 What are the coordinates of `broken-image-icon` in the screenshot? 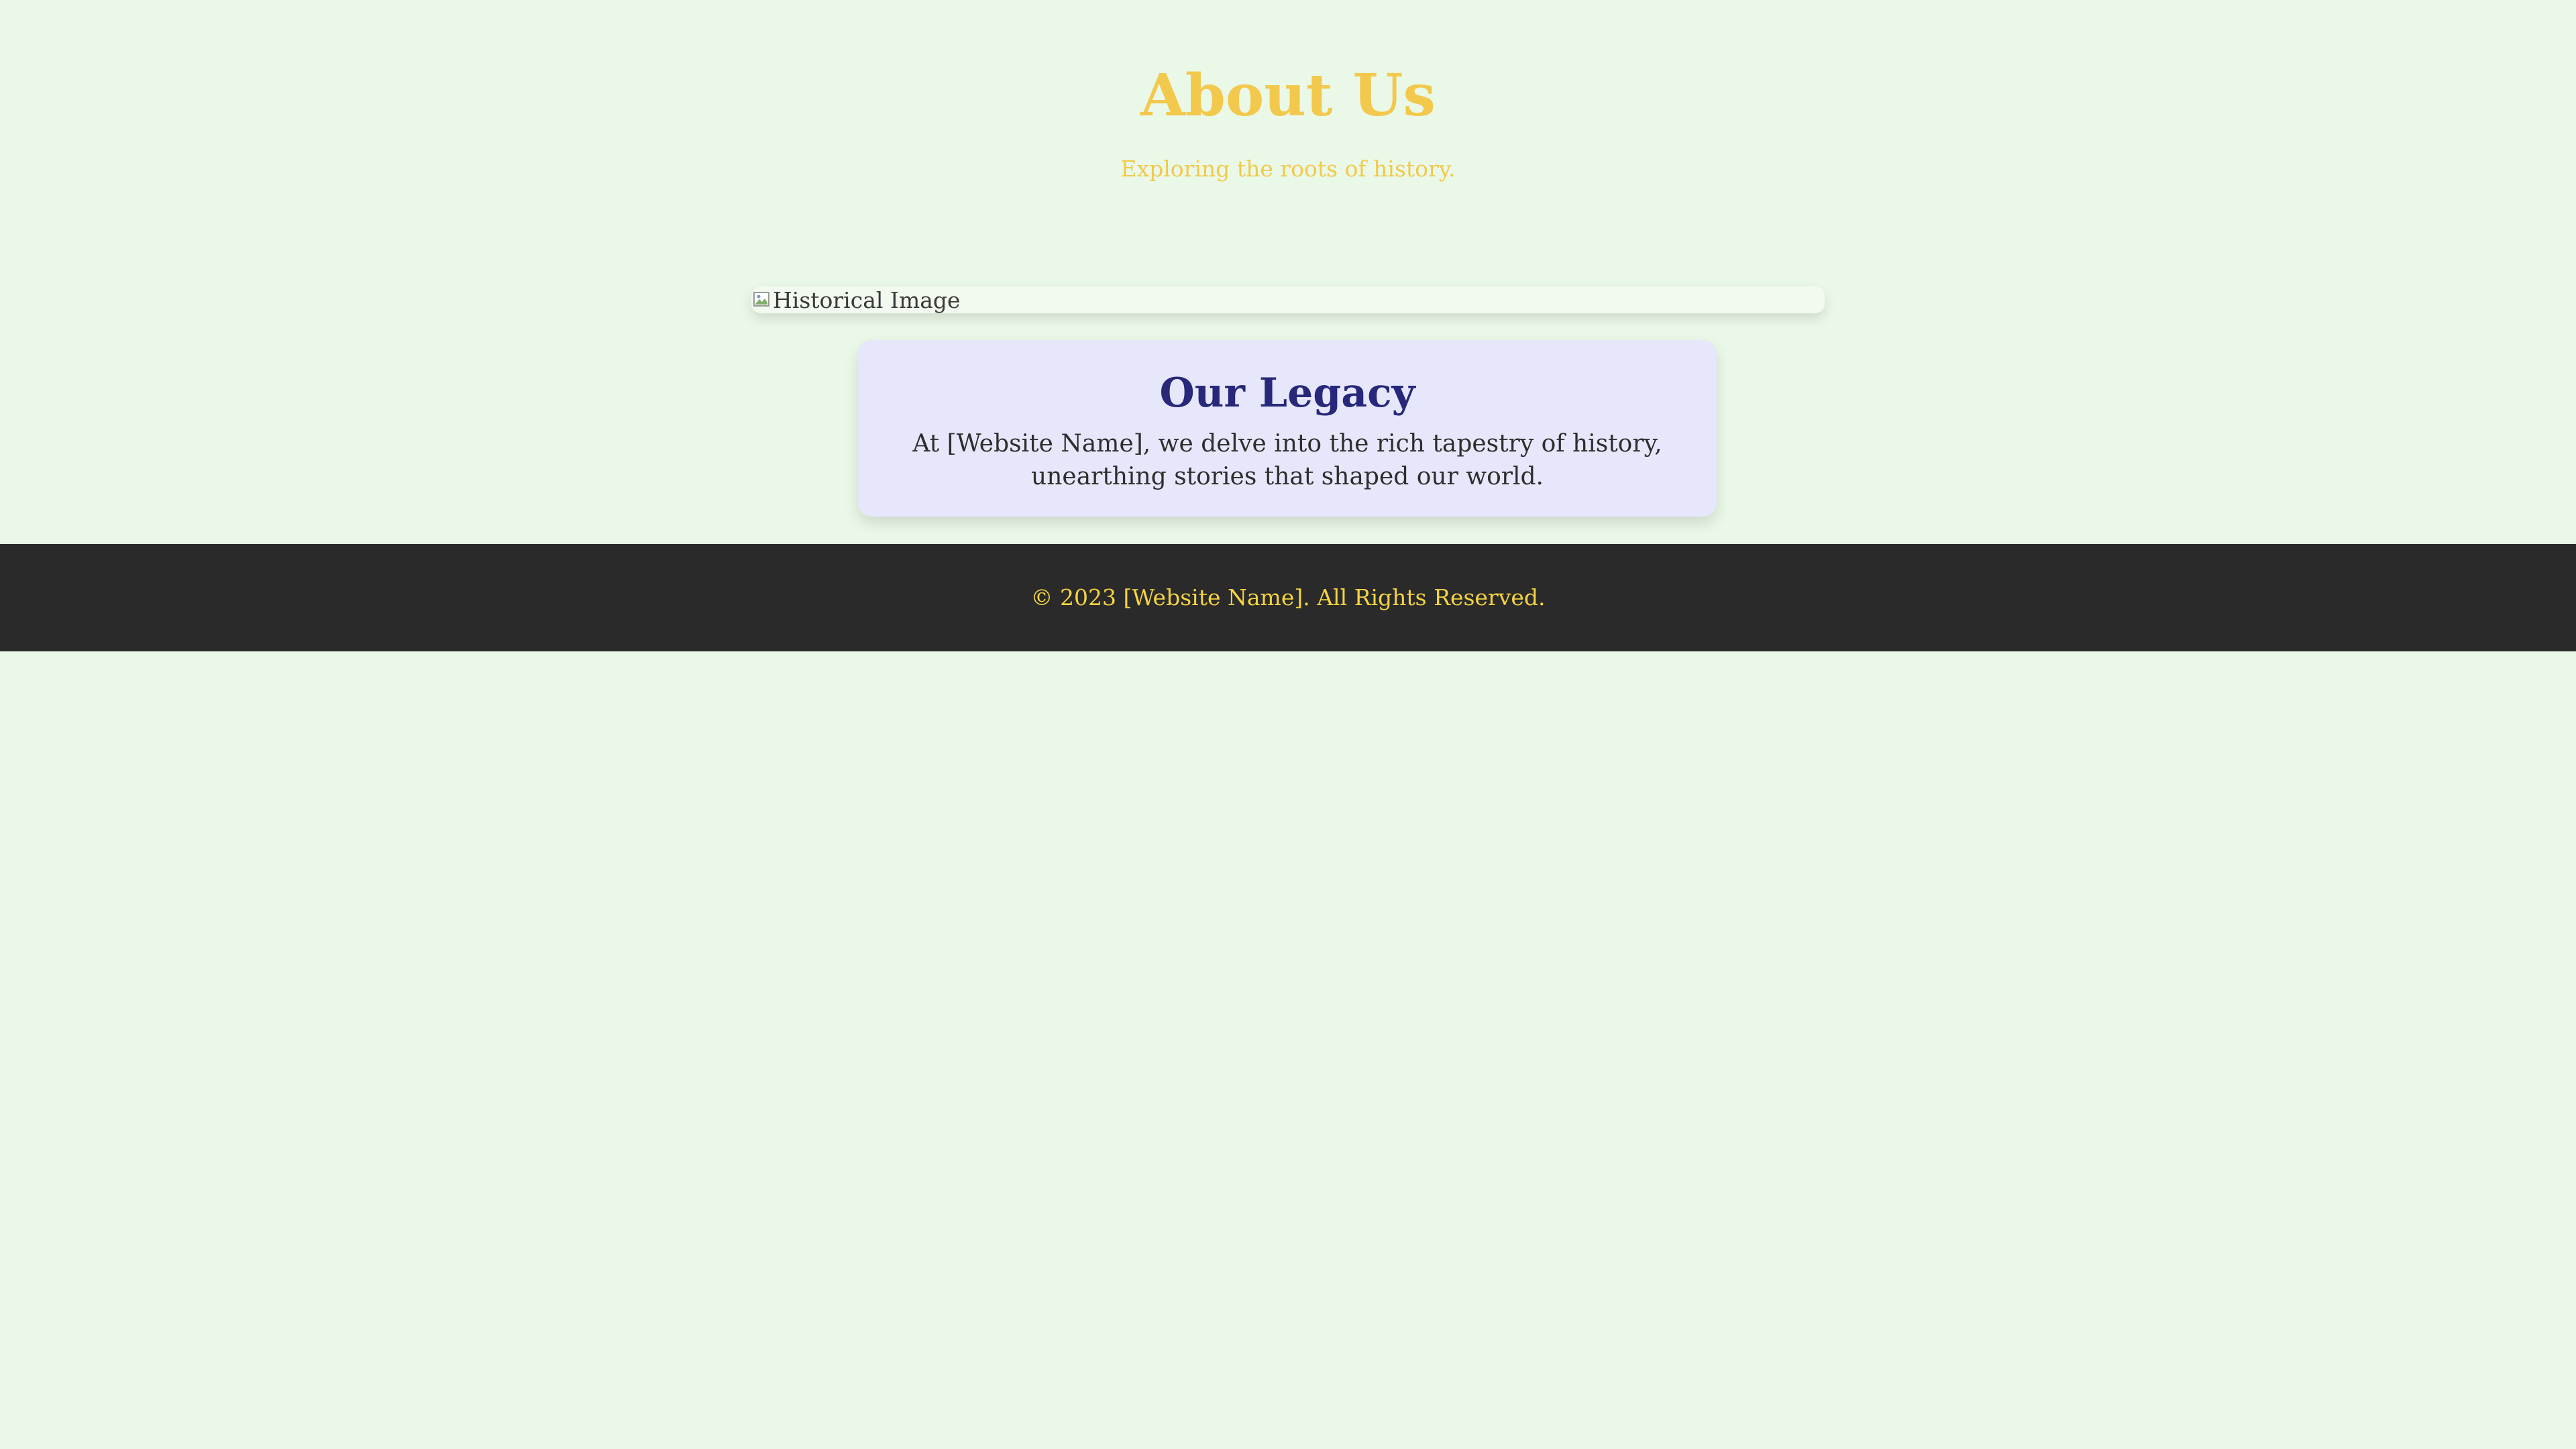 It's located at (762, 299).